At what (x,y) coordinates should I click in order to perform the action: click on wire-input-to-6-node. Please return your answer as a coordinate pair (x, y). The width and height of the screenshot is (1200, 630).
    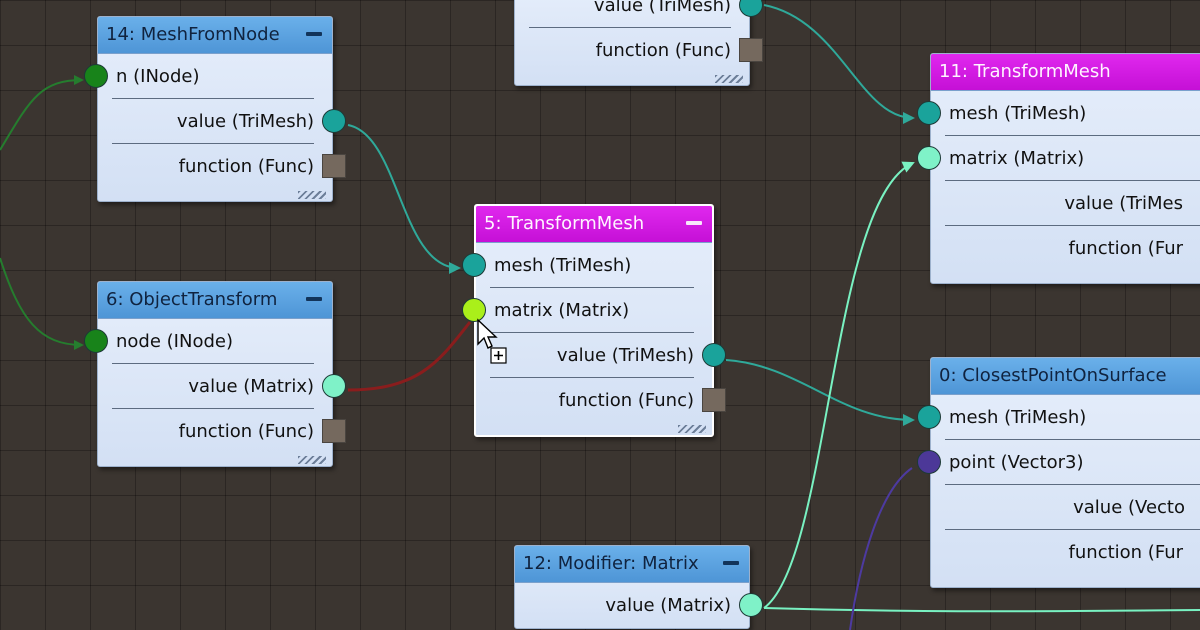
    Looking at the image, I should click on (42, 303).